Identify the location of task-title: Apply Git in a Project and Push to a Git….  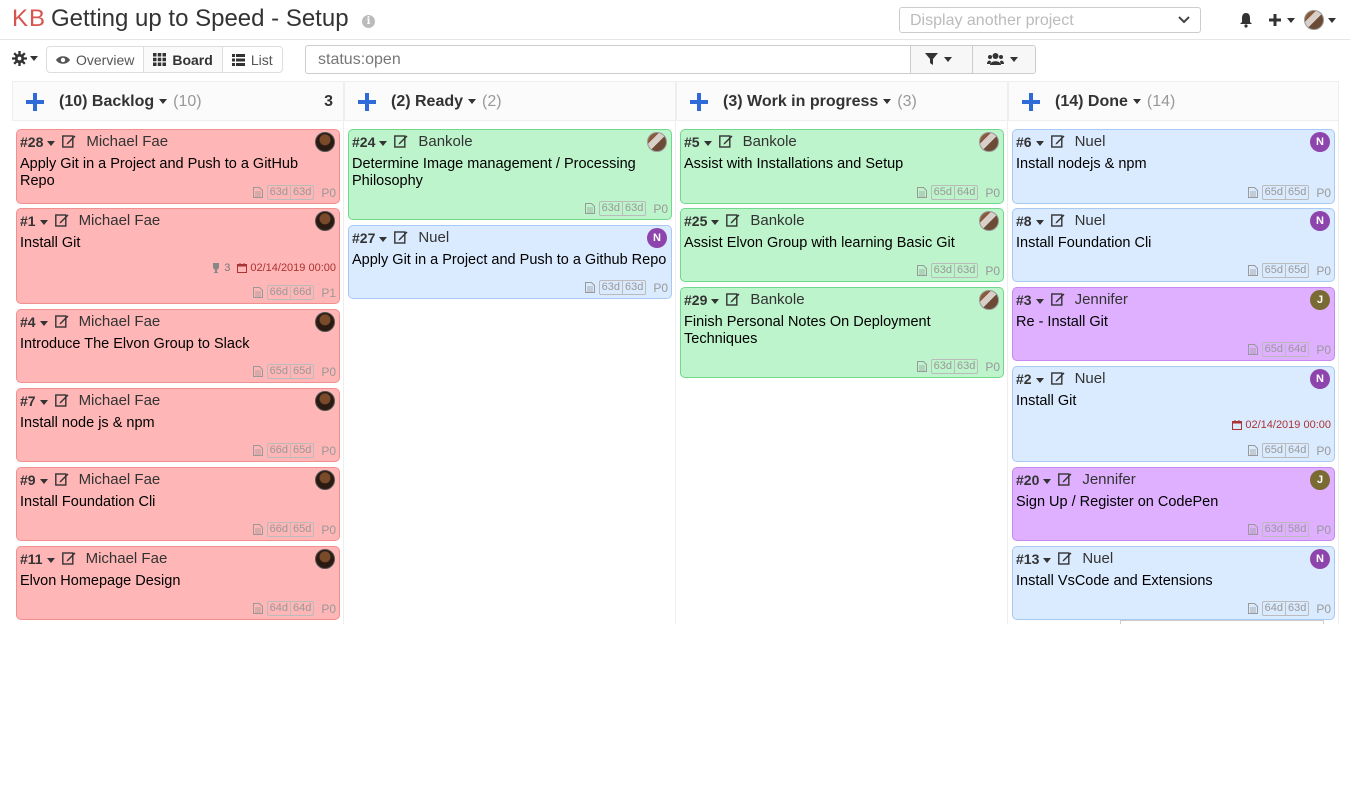
(509, 260).